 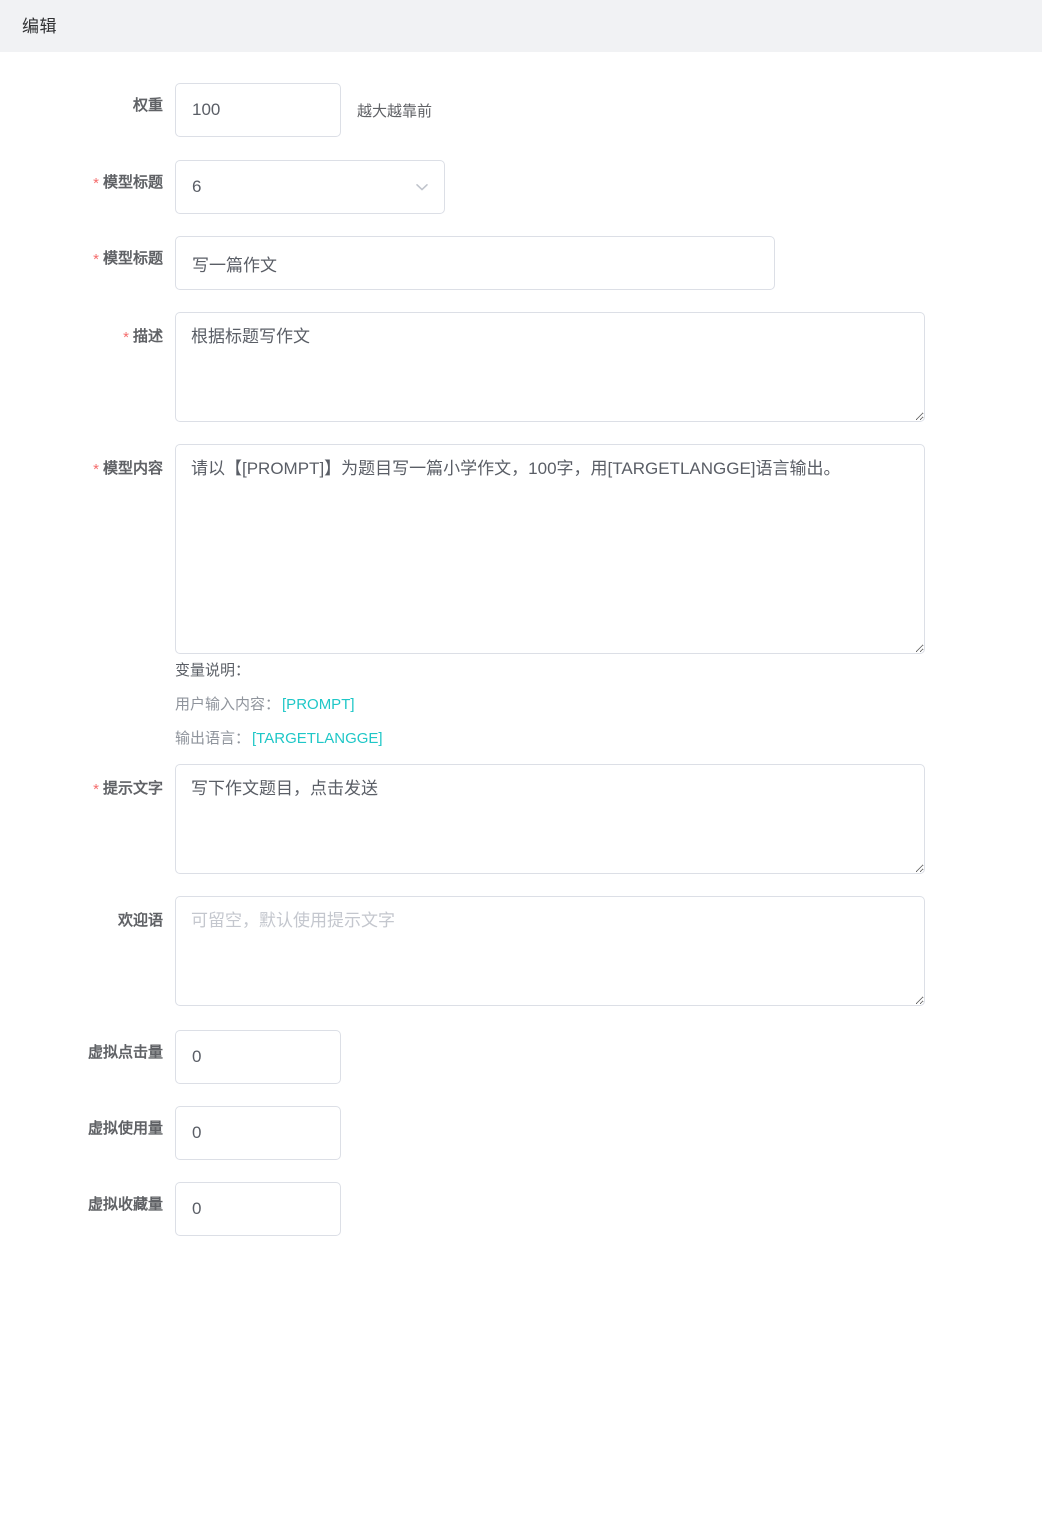 I want to click on control-prompt-text, so click(x=550, y=819).